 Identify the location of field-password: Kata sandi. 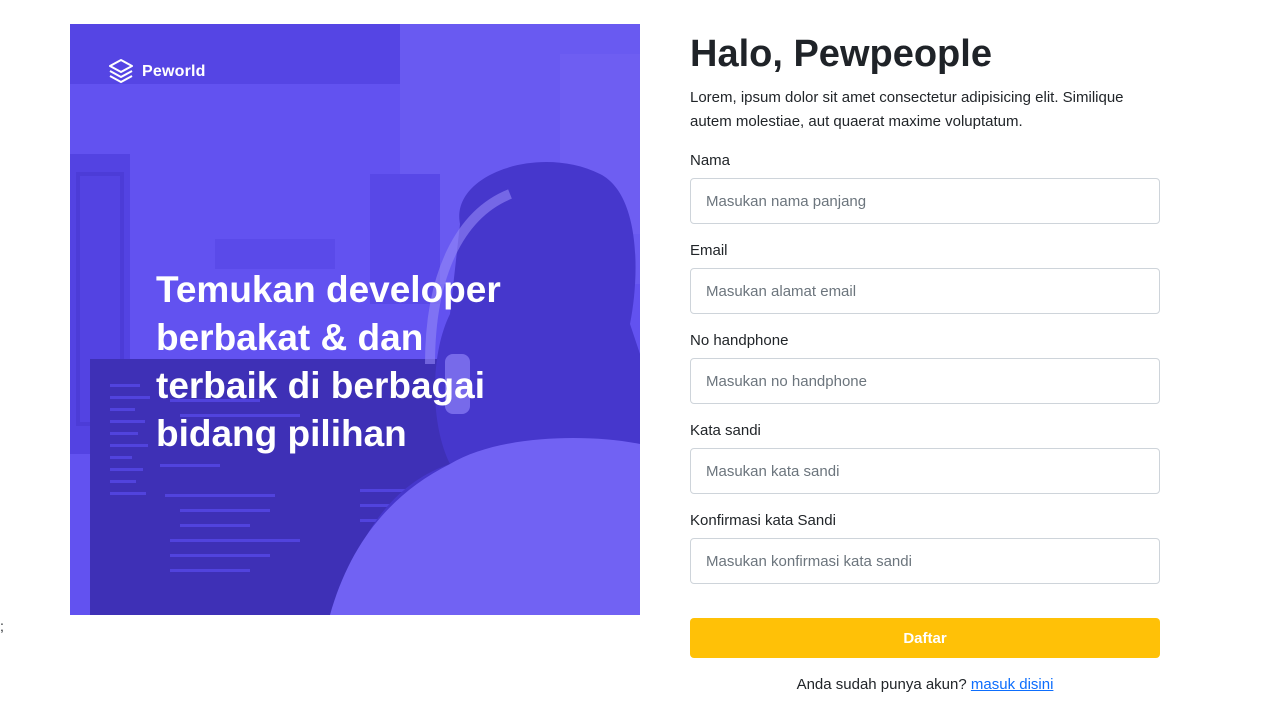
(925, 457).